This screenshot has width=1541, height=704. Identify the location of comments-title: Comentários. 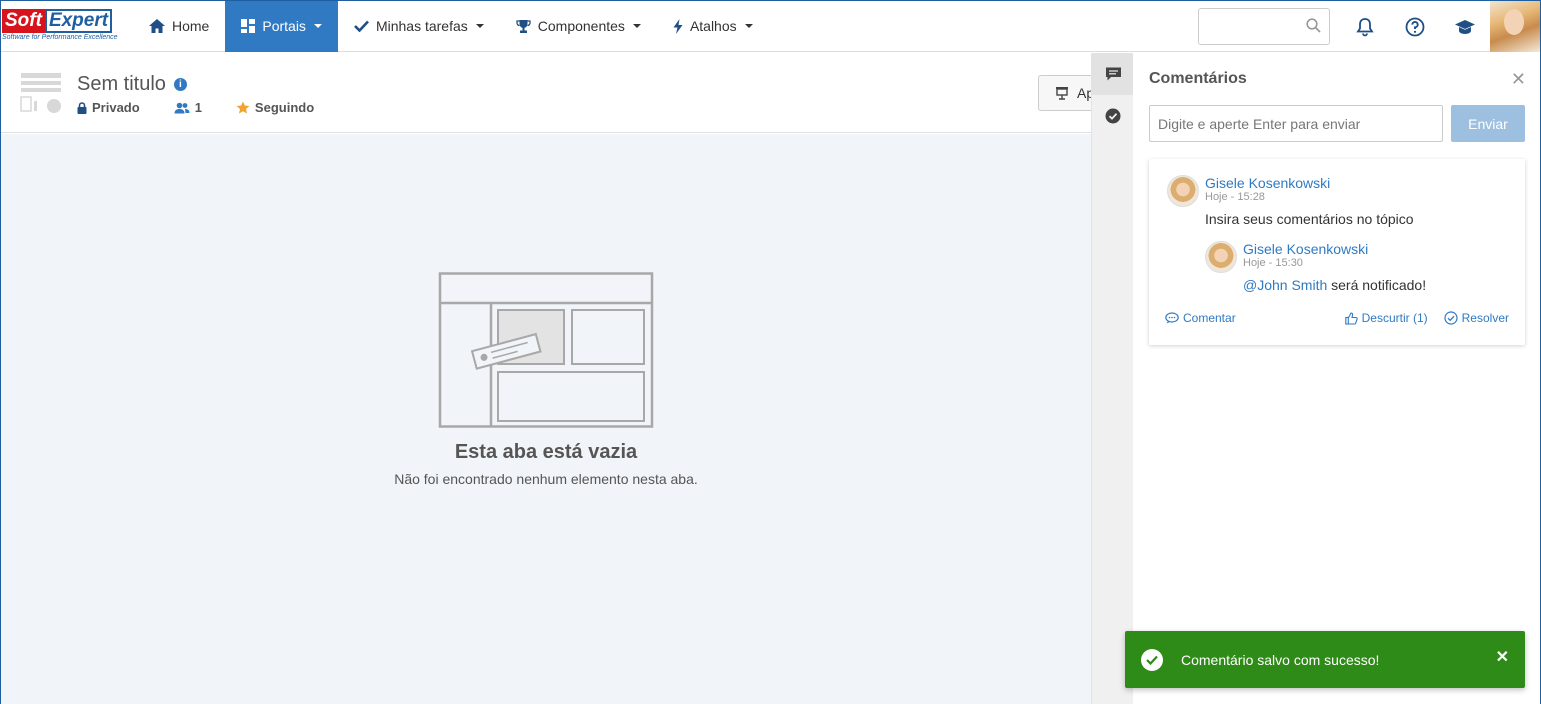
(1198, 78).